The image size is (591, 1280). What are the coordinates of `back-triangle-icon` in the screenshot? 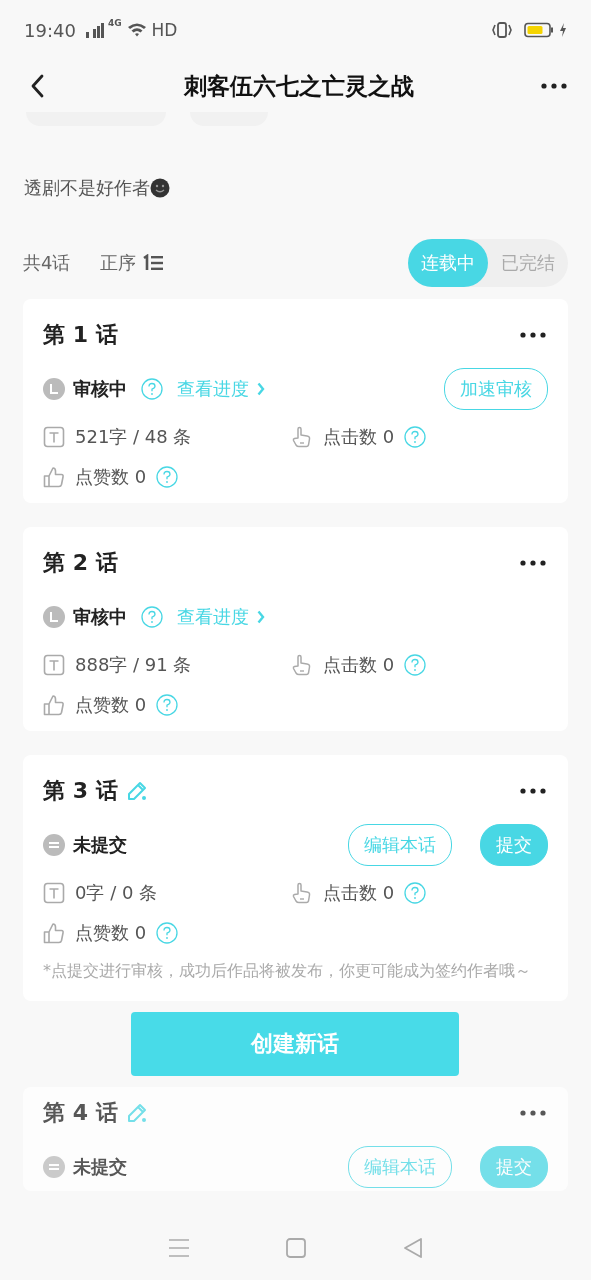 It's located at (412, 1248).